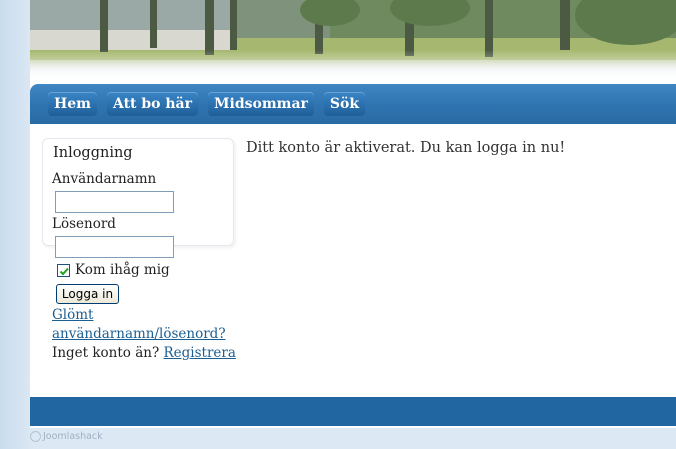 The width and height of the screenshot is (676, 449). Describe the element at coordinates (93, 153) in the screenshot. I see `login-title: Inloggning` at that location.